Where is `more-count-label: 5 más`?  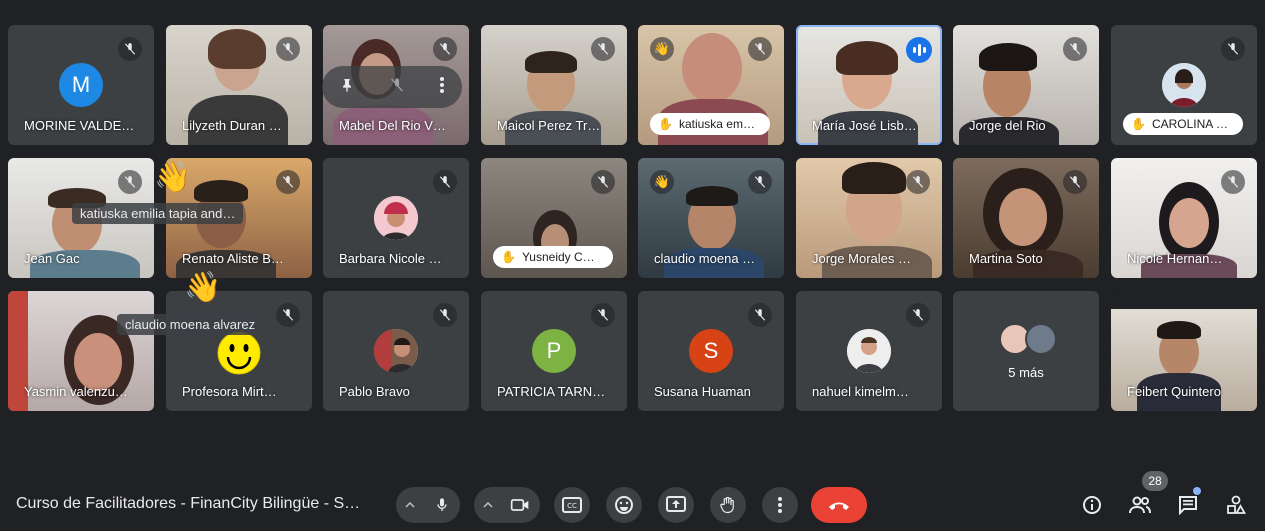
more-count-label: 5 más is located at coordinates (1026, 372).